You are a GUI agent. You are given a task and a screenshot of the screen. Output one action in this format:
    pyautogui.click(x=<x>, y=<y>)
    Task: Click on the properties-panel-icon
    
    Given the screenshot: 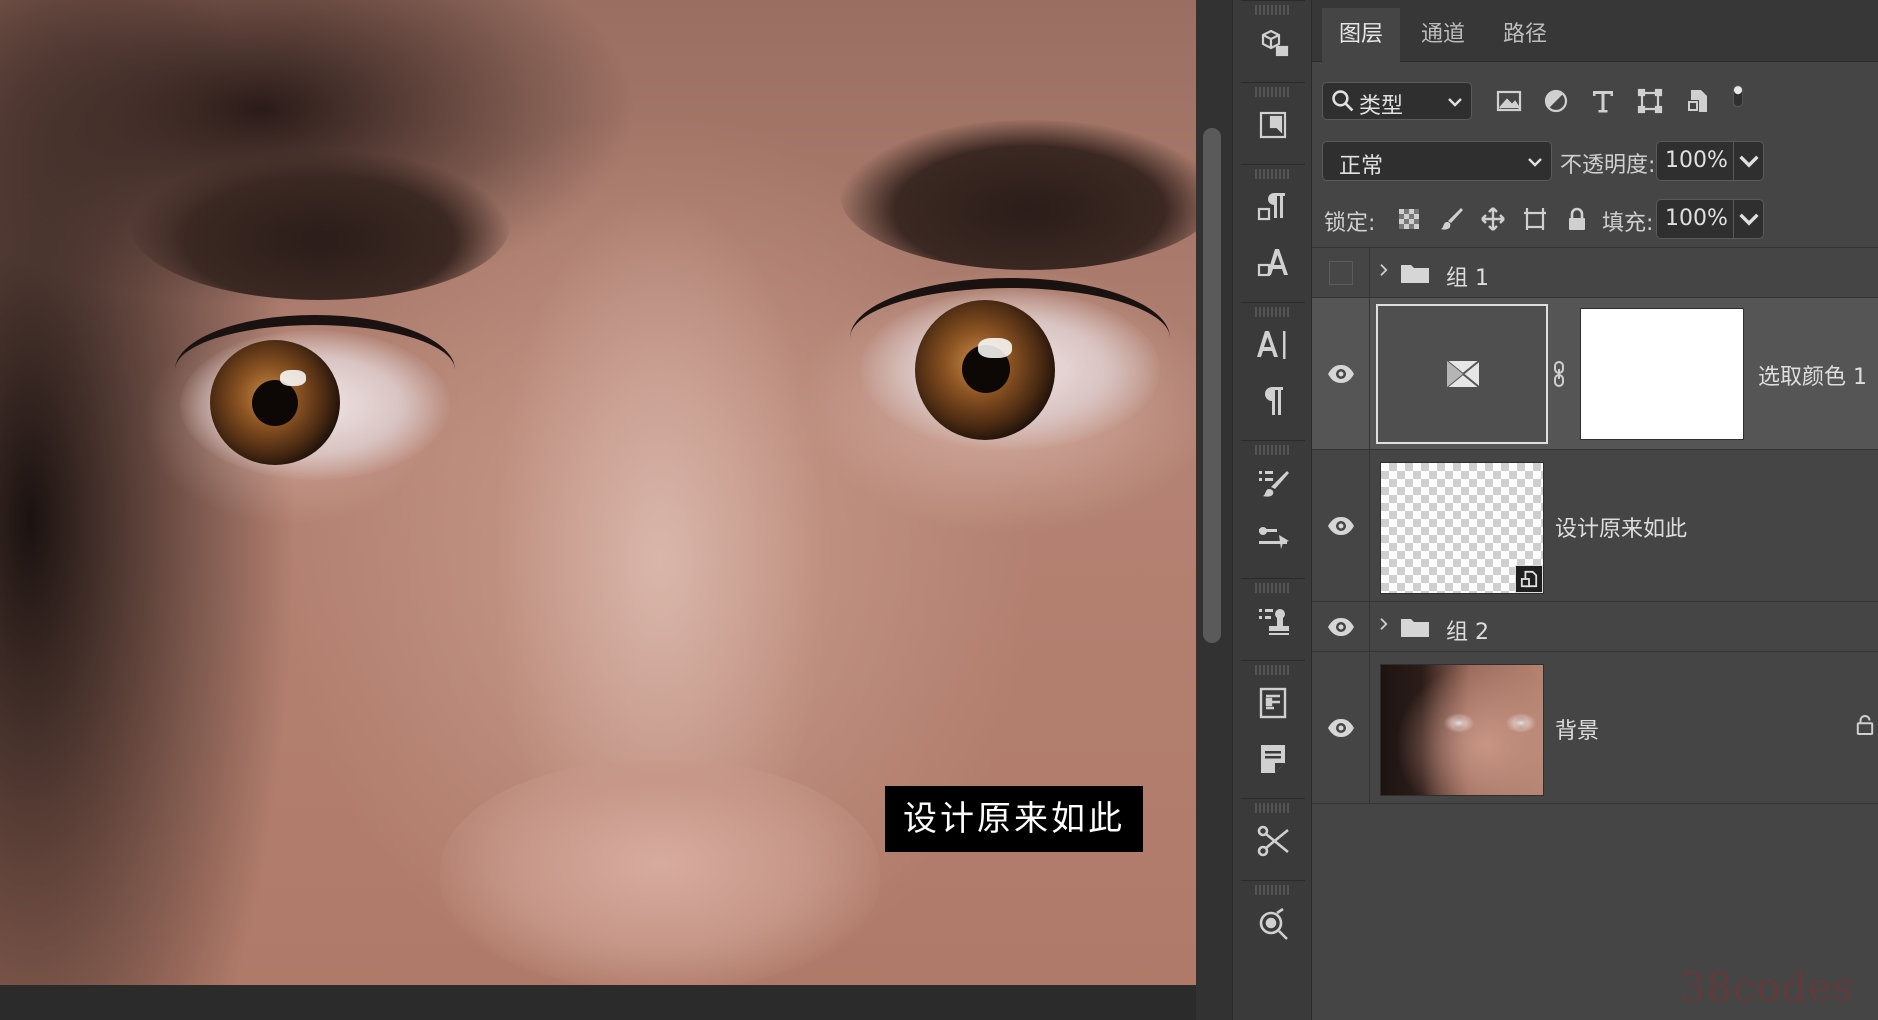 What is the action you would take?
    pyautogui.click(x=1273, y=703)
    